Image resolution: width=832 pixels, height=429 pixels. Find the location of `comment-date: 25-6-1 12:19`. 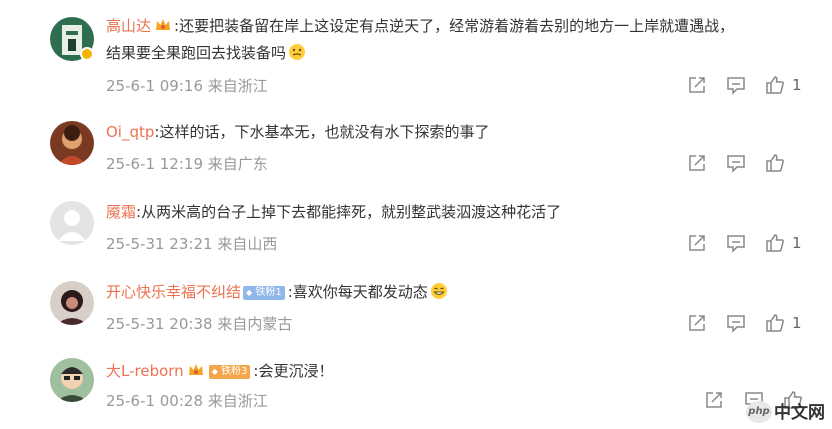

comment-date: 25-6-1 12:19 is located at coordinates (154, 164).